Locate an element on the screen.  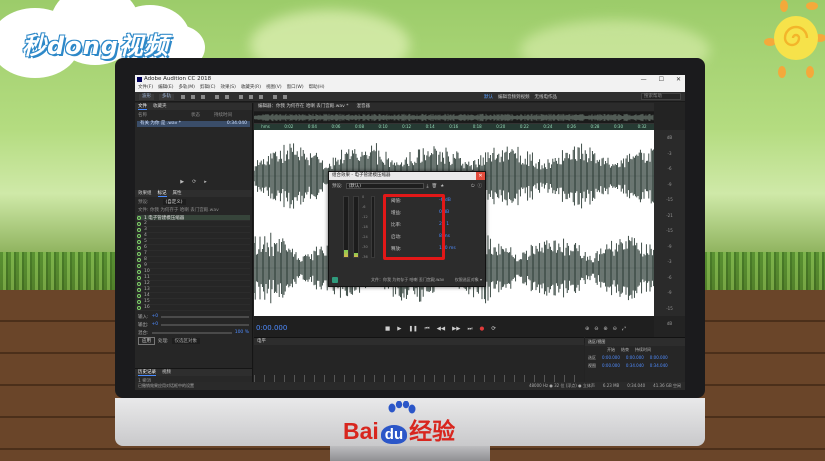
tab-history: 历史记录 is located at coordinates (147, 372).